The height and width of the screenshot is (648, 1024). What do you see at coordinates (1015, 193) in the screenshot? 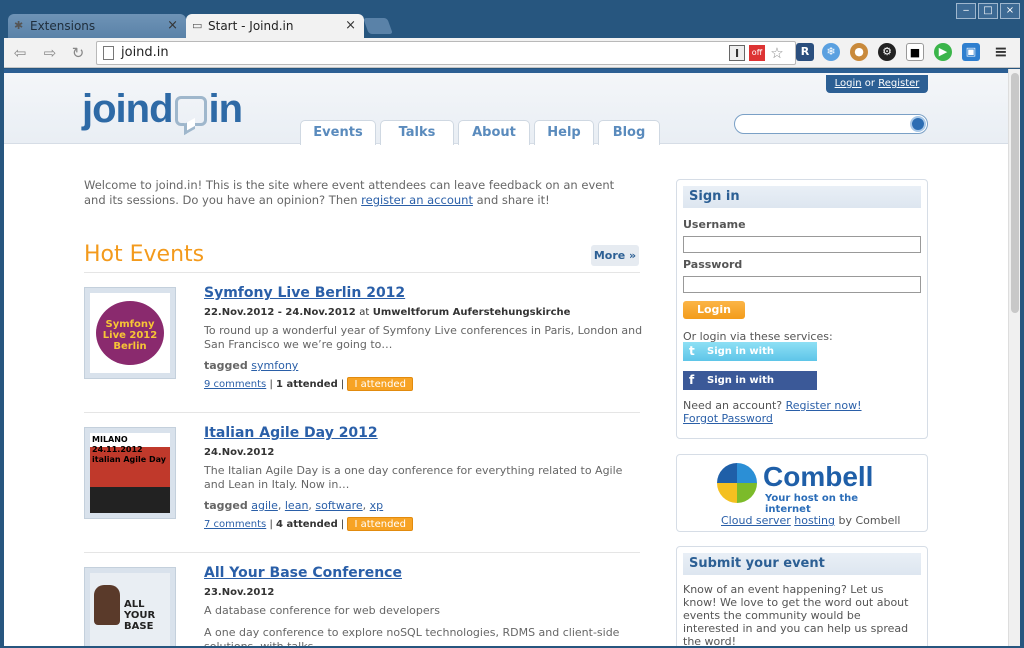
I see `scrollbar-thumb` at bounding box center [1015, 193].